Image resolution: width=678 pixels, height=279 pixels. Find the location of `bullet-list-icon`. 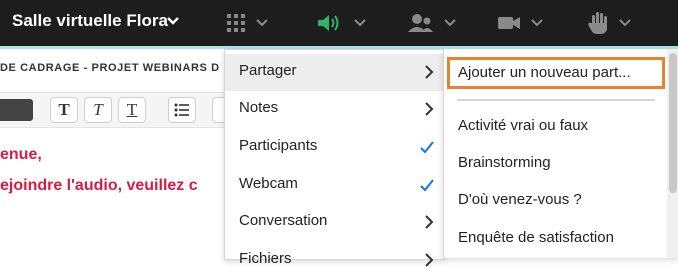

bullet-list-icon is located at coordinates (181, 110).